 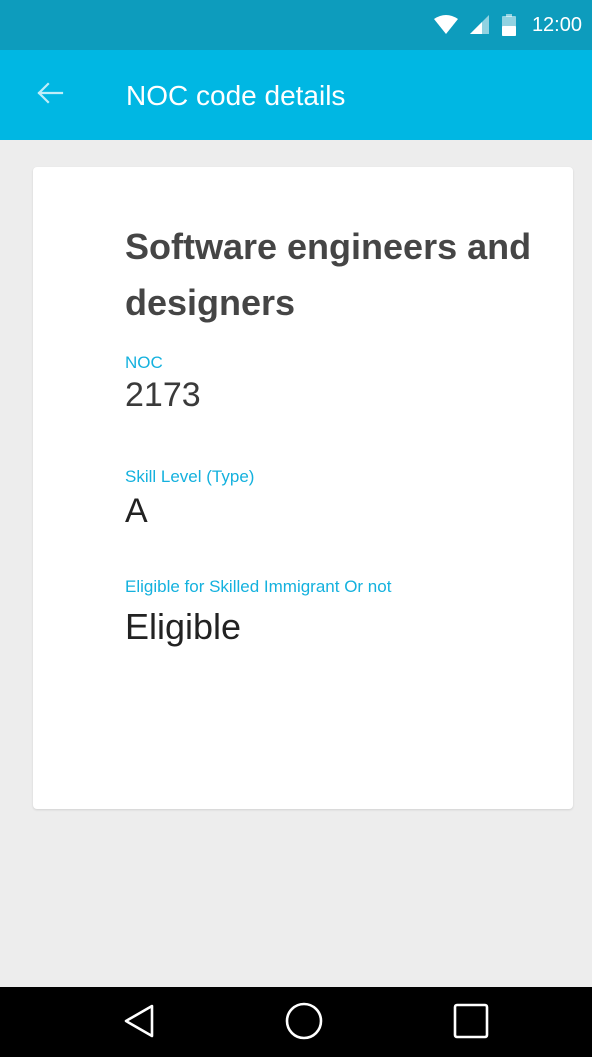 I want to click on status-time: 12:00, so click(x=556, y=25).